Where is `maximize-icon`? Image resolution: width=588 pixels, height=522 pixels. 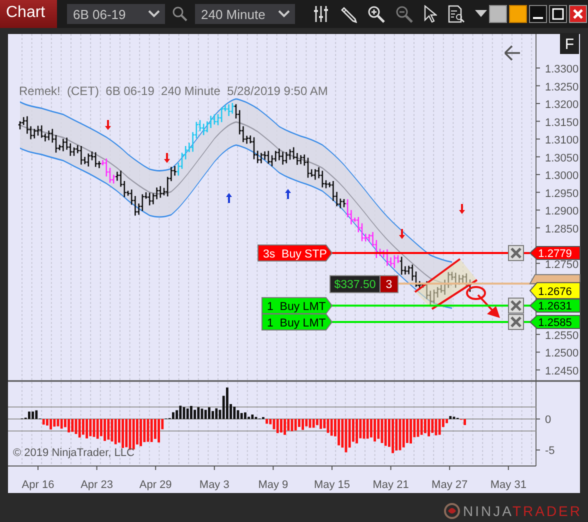
maximize-icon is located at coordinates (558, 14).